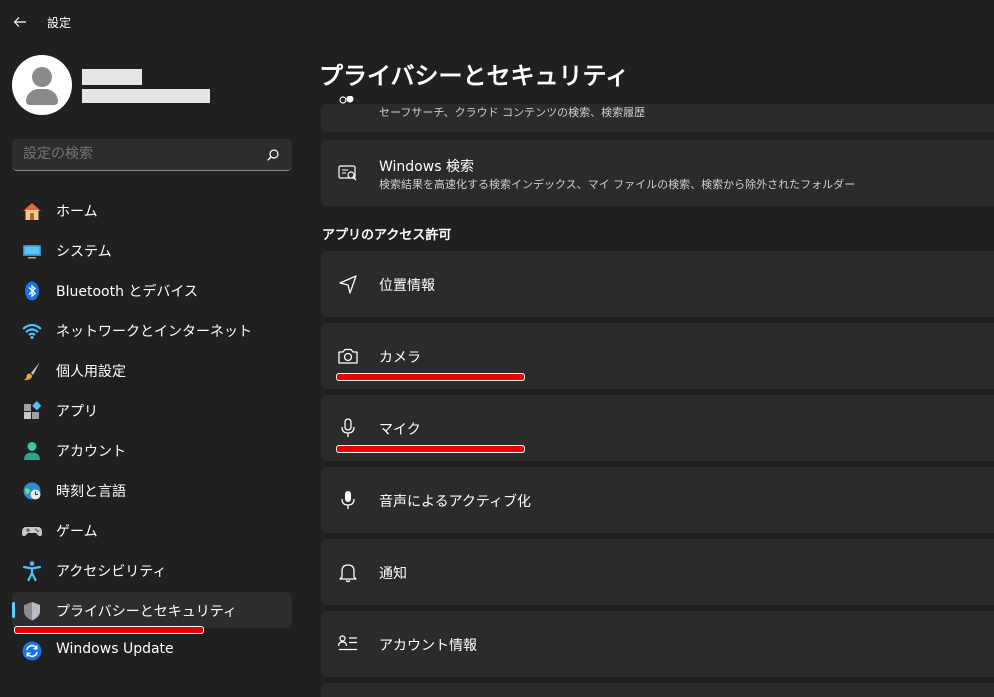 The image size is (994, 697). Describe the element at coordinates (127, 292) in the screenshot. I see `sidebar-item-label: Bluetooth とデバイス` at that location.